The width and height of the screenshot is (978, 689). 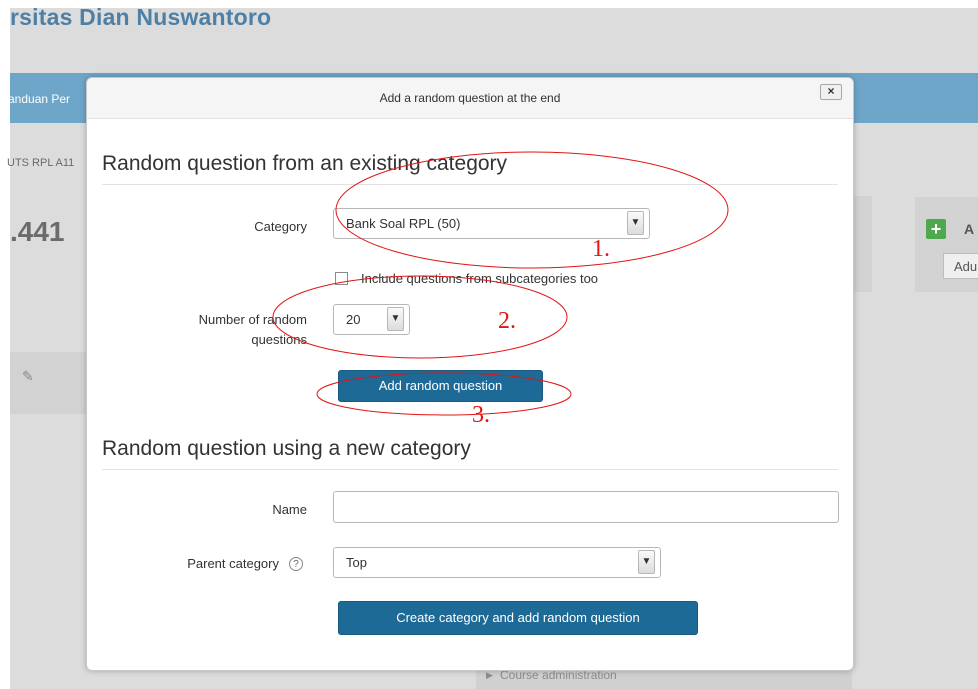 I want to click on dialog-header: Add a random question at the end ×, so click(x=470, y=98).